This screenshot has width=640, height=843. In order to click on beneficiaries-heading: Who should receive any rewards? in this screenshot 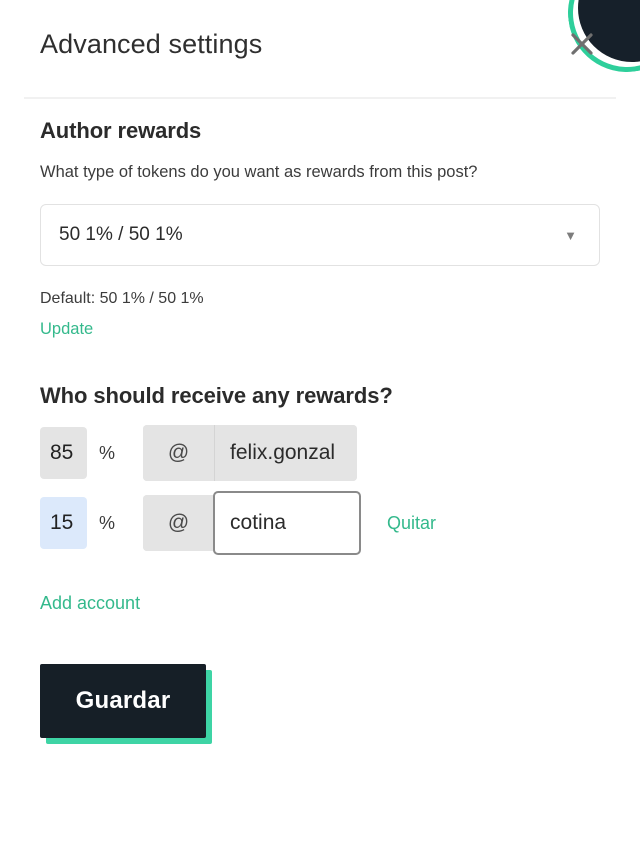, I will do `click(216, 395)`.